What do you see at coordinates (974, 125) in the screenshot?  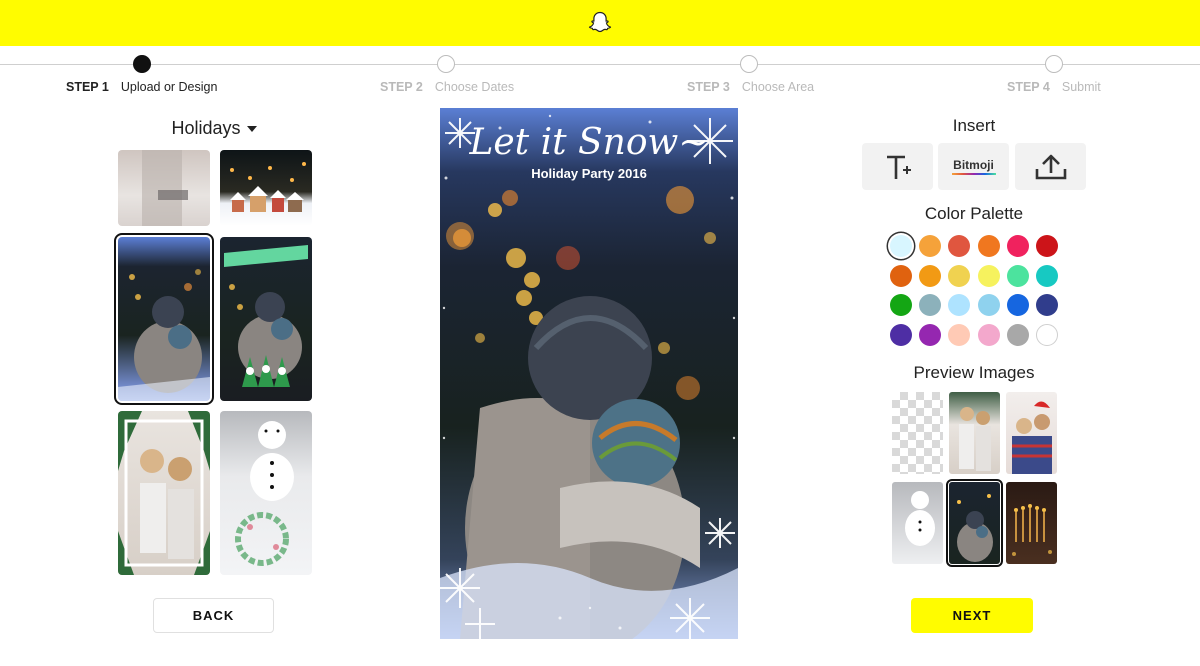 I see `insert-heading: Insert` at bounding box center [974, 125].